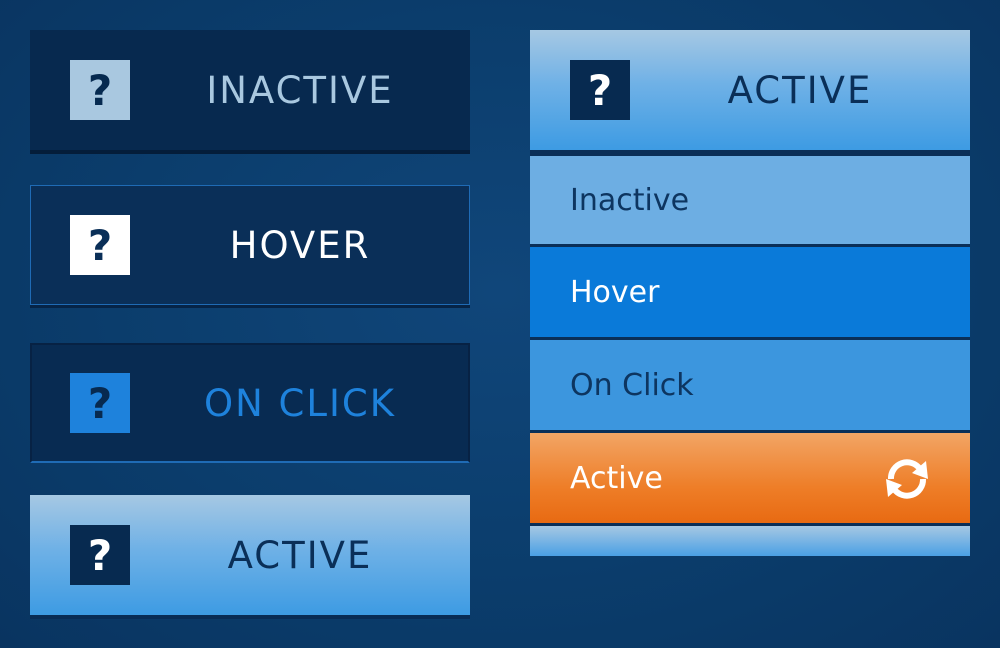 The width and height of the screenshot is (1000, 648). I want to click on hover-button-label: HOVER, so click(300, 245).